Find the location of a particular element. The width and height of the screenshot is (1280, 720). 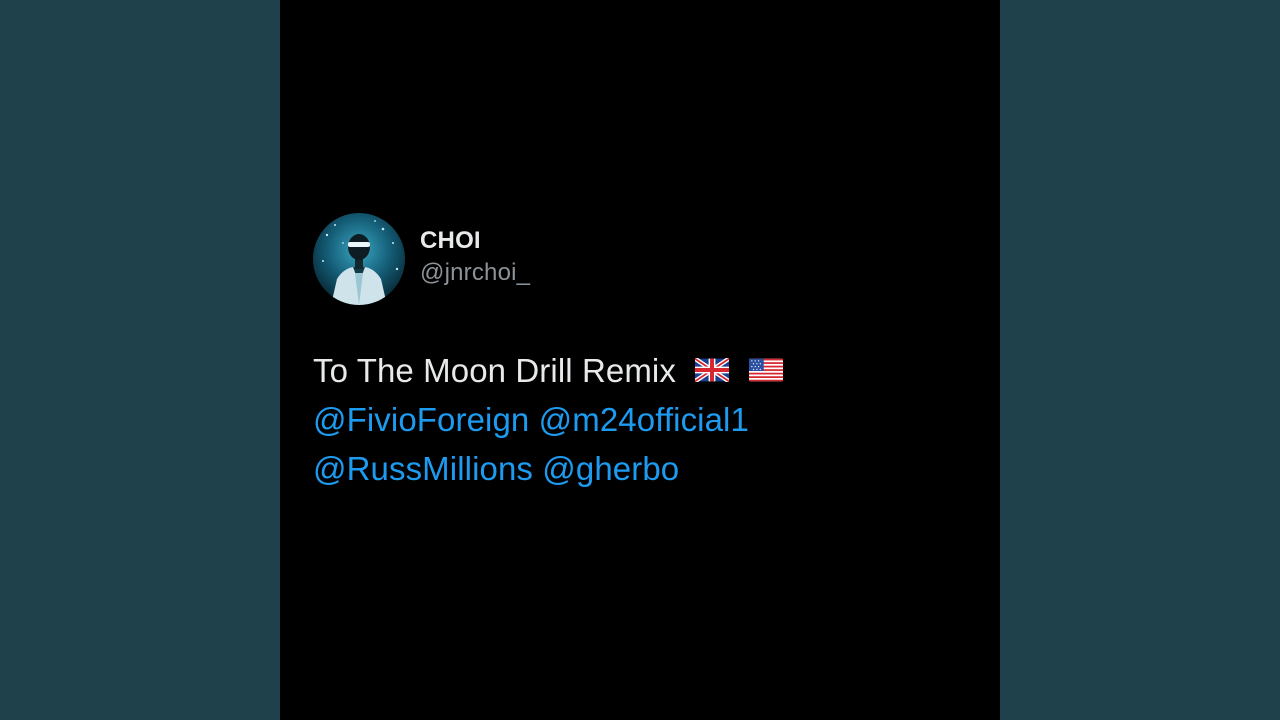

avatar is located at coordinates (359, 259).